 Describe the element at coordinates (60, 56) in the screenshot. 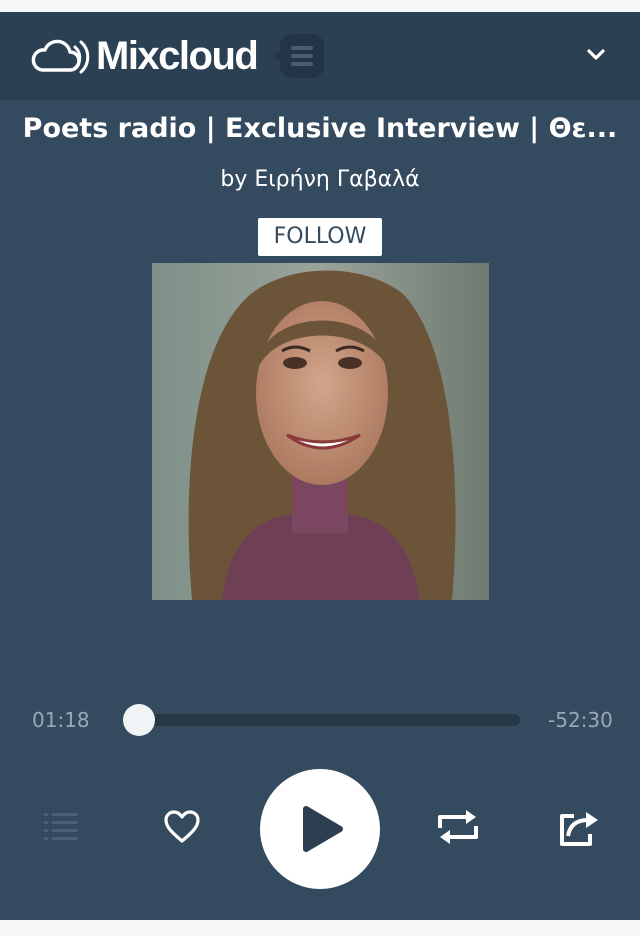

I see `cloud-logo-icon` at that location.